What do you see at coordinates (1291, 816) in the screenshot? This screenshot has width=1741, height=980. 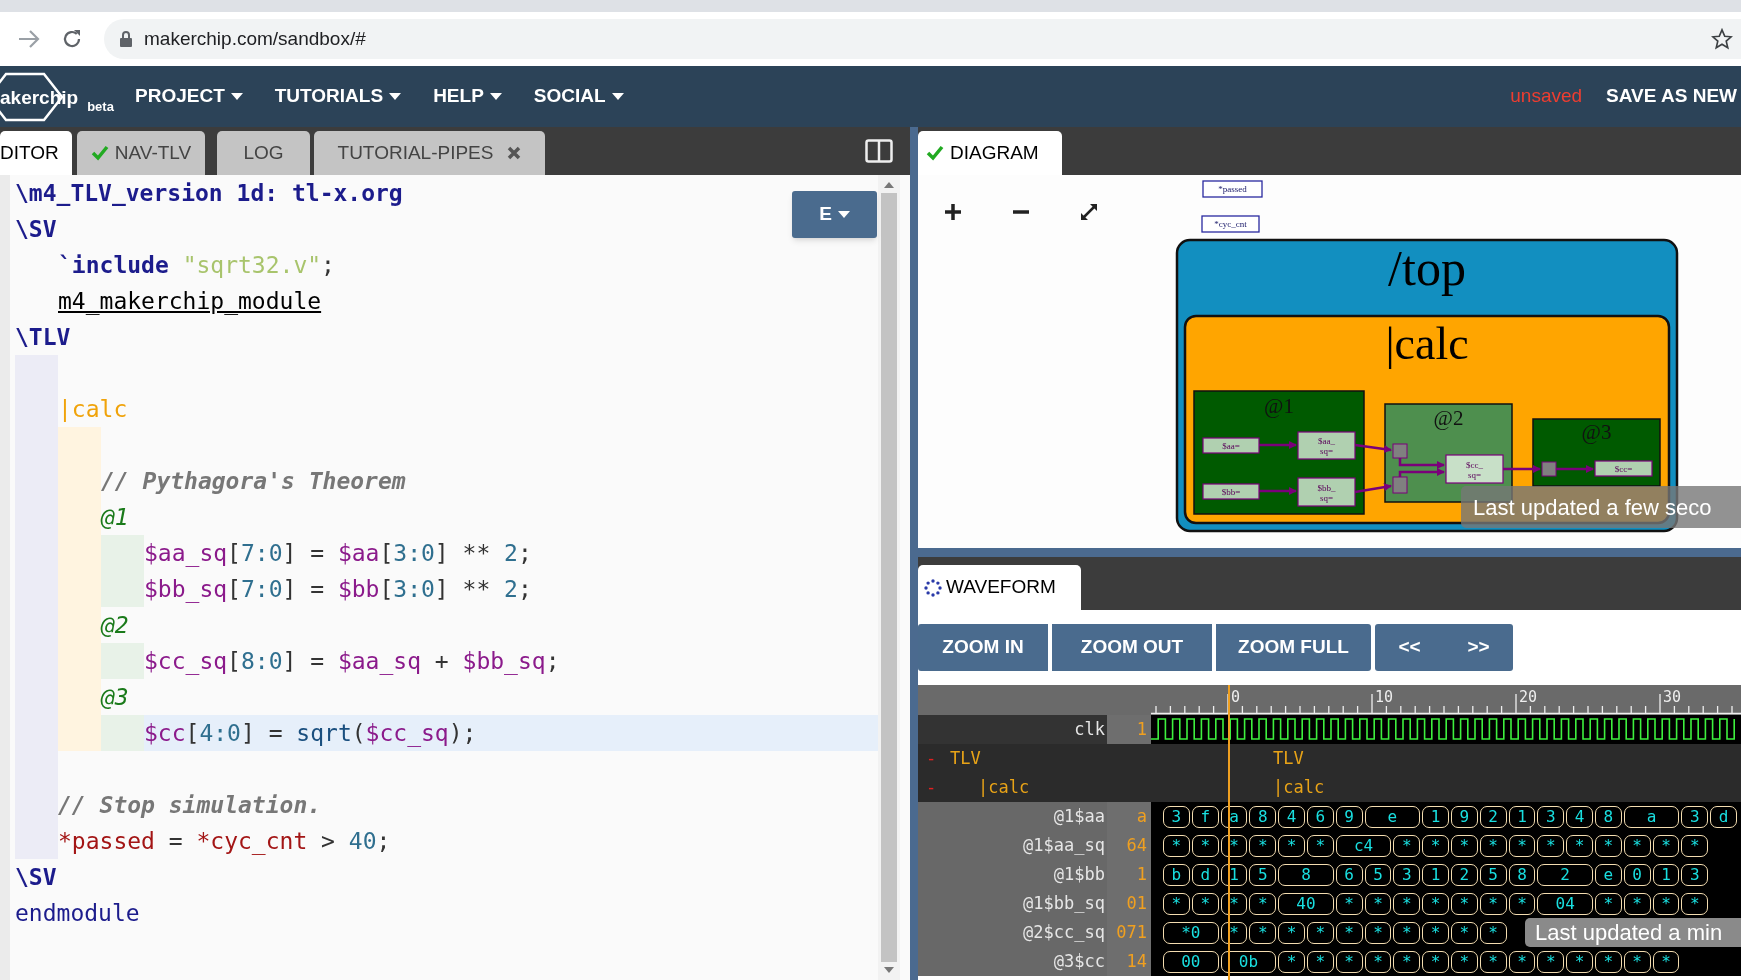 I see `bus-segment: 4` at bounding box center [1291, 816].